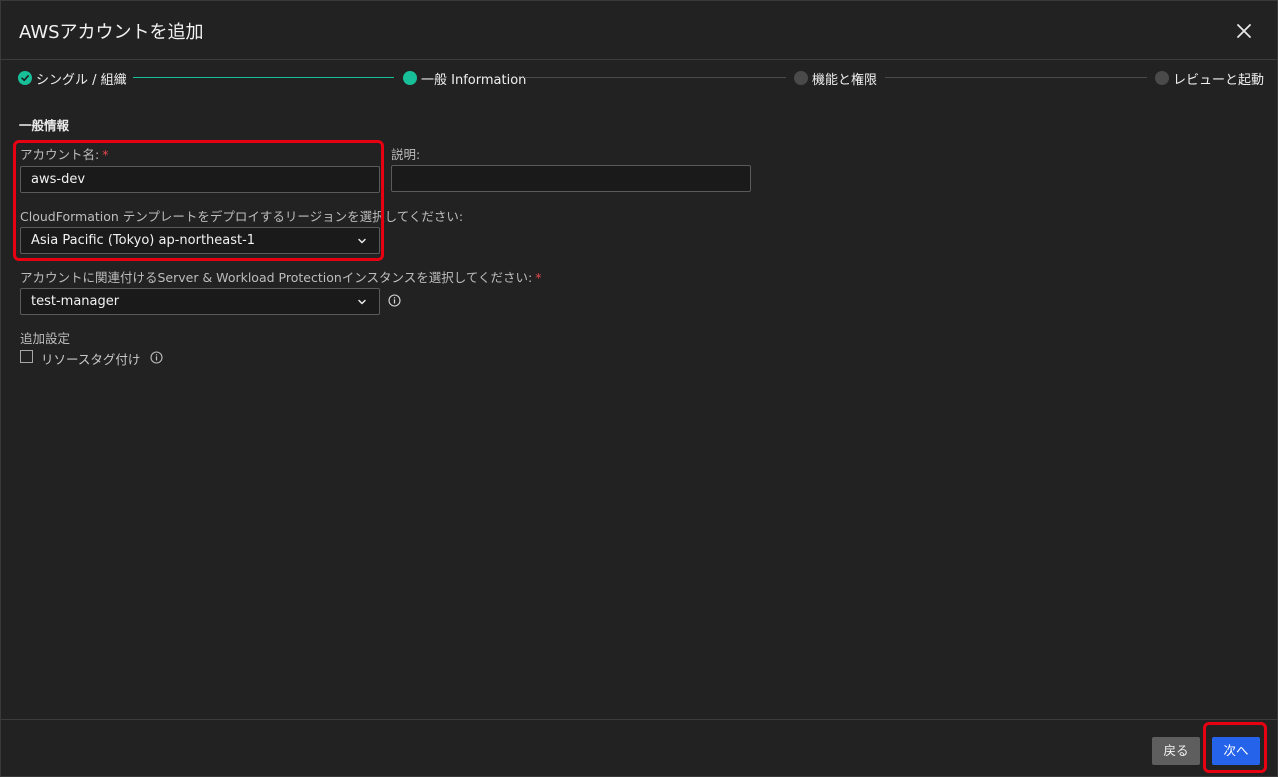 The height and width of the screenshot is (777, 1278). What do you see at coordinates (81, 80) in the screenshot?
I see `step-label: シングル / 組織` at bounding box center [81, 80].